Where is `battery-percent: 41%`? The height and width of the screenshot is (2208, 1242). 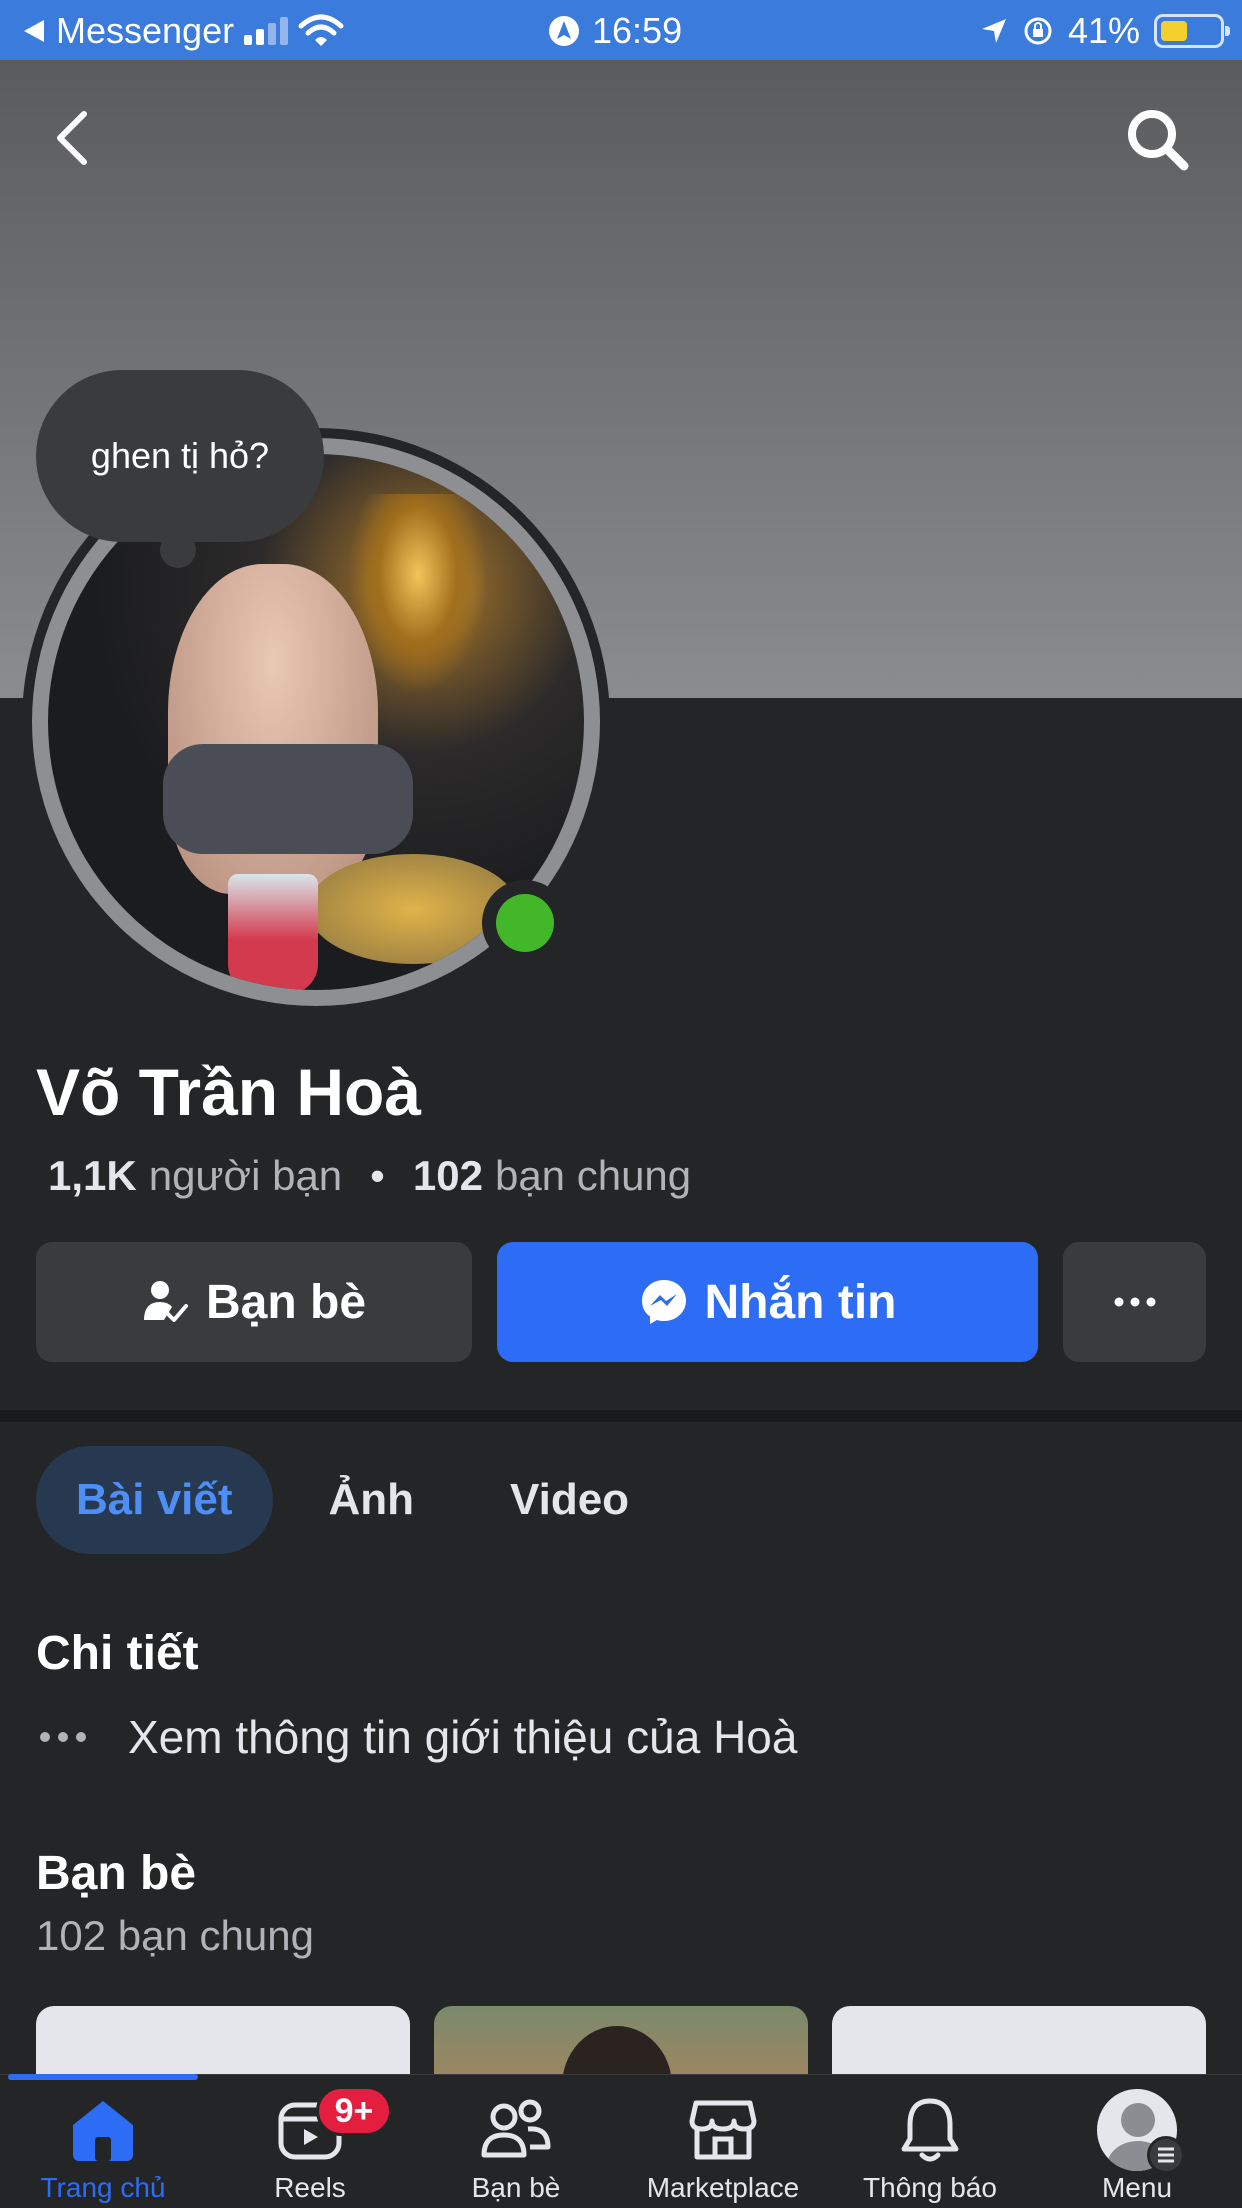 battery-percent: 41% is located at coordinates (1103, 30).